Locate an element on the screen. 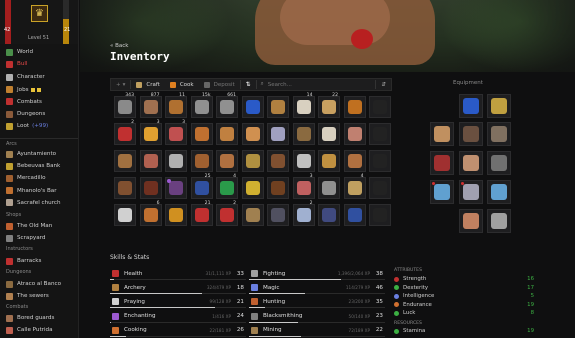 The width and height of the screenshot is (575, 338). sidebar-item-loot: Loot (+99) is located at coordinates (39, 126).